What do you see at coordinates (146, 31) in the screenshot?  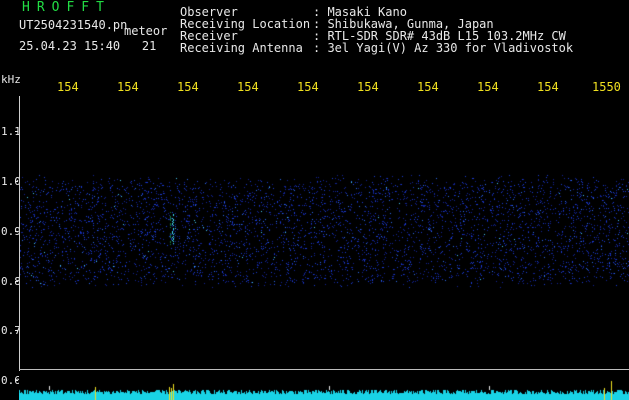 I see `mode-label: meteor` at bounding box center [146, 31].